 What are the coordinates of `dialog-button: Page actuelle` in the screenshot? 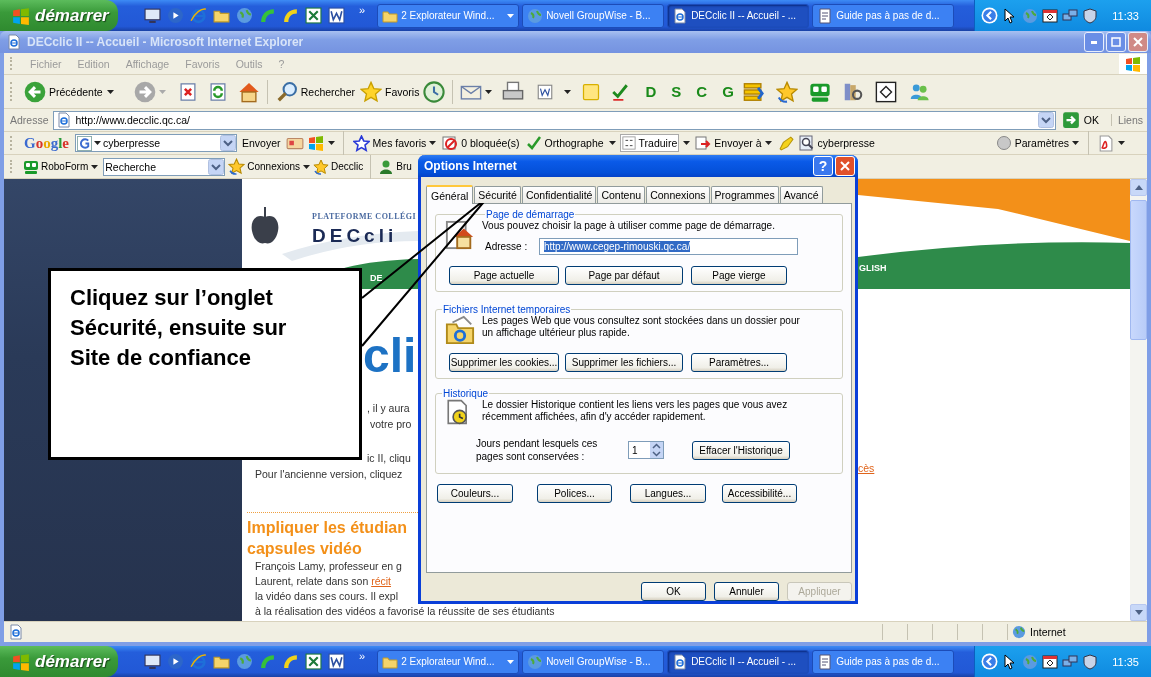 It's located at (504, 275).